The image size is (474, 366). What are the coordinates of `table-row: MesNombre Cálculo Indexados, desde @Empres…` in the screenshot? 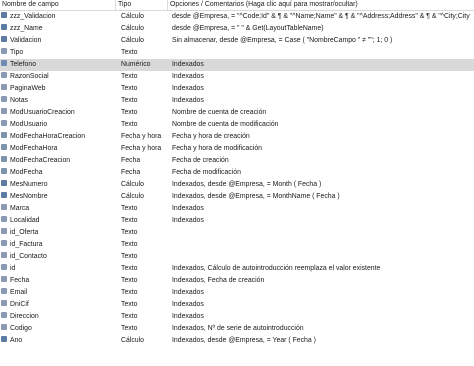 It's located at (237, 197).